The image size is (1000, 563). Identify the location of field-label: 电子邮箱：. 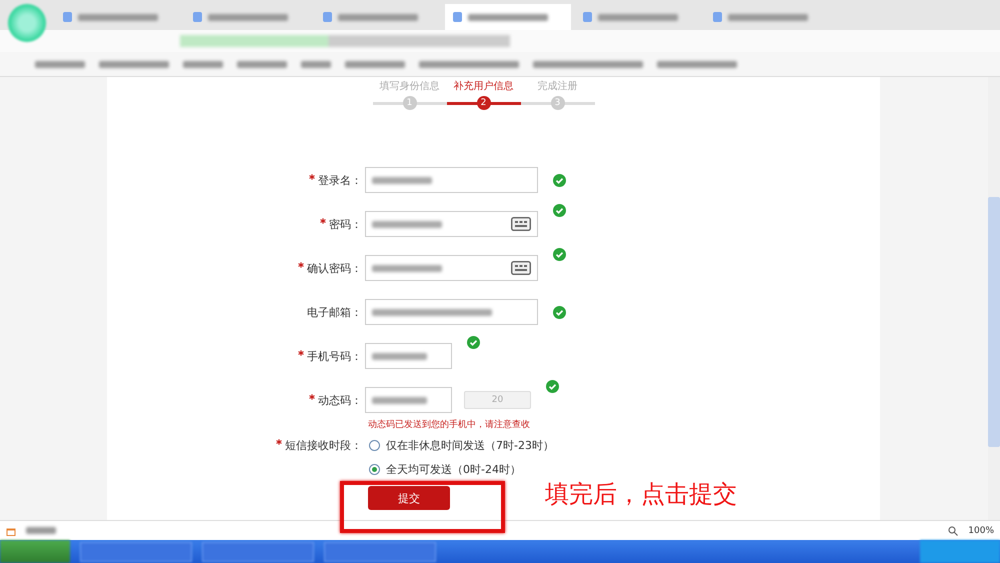
(334, 312).